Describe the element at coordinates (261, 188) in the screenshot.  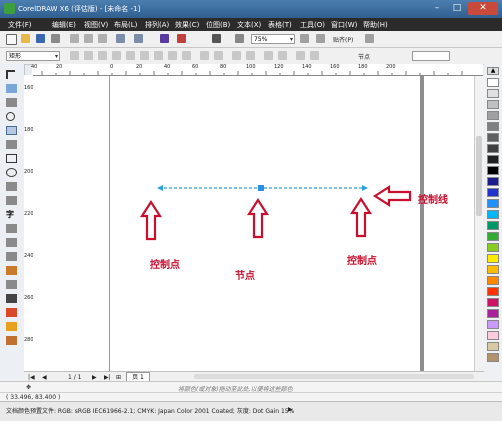
I see `node-handle` at that location.